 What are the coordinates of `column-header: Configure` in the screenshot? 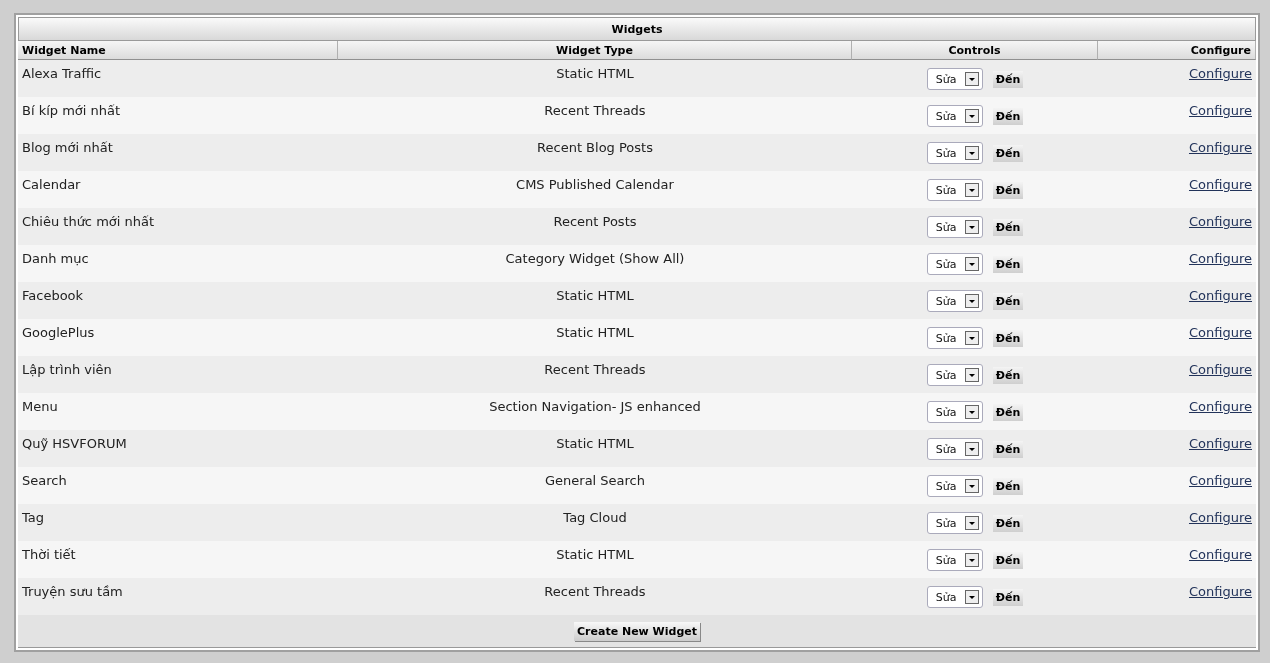 It's located at (1177, 50).